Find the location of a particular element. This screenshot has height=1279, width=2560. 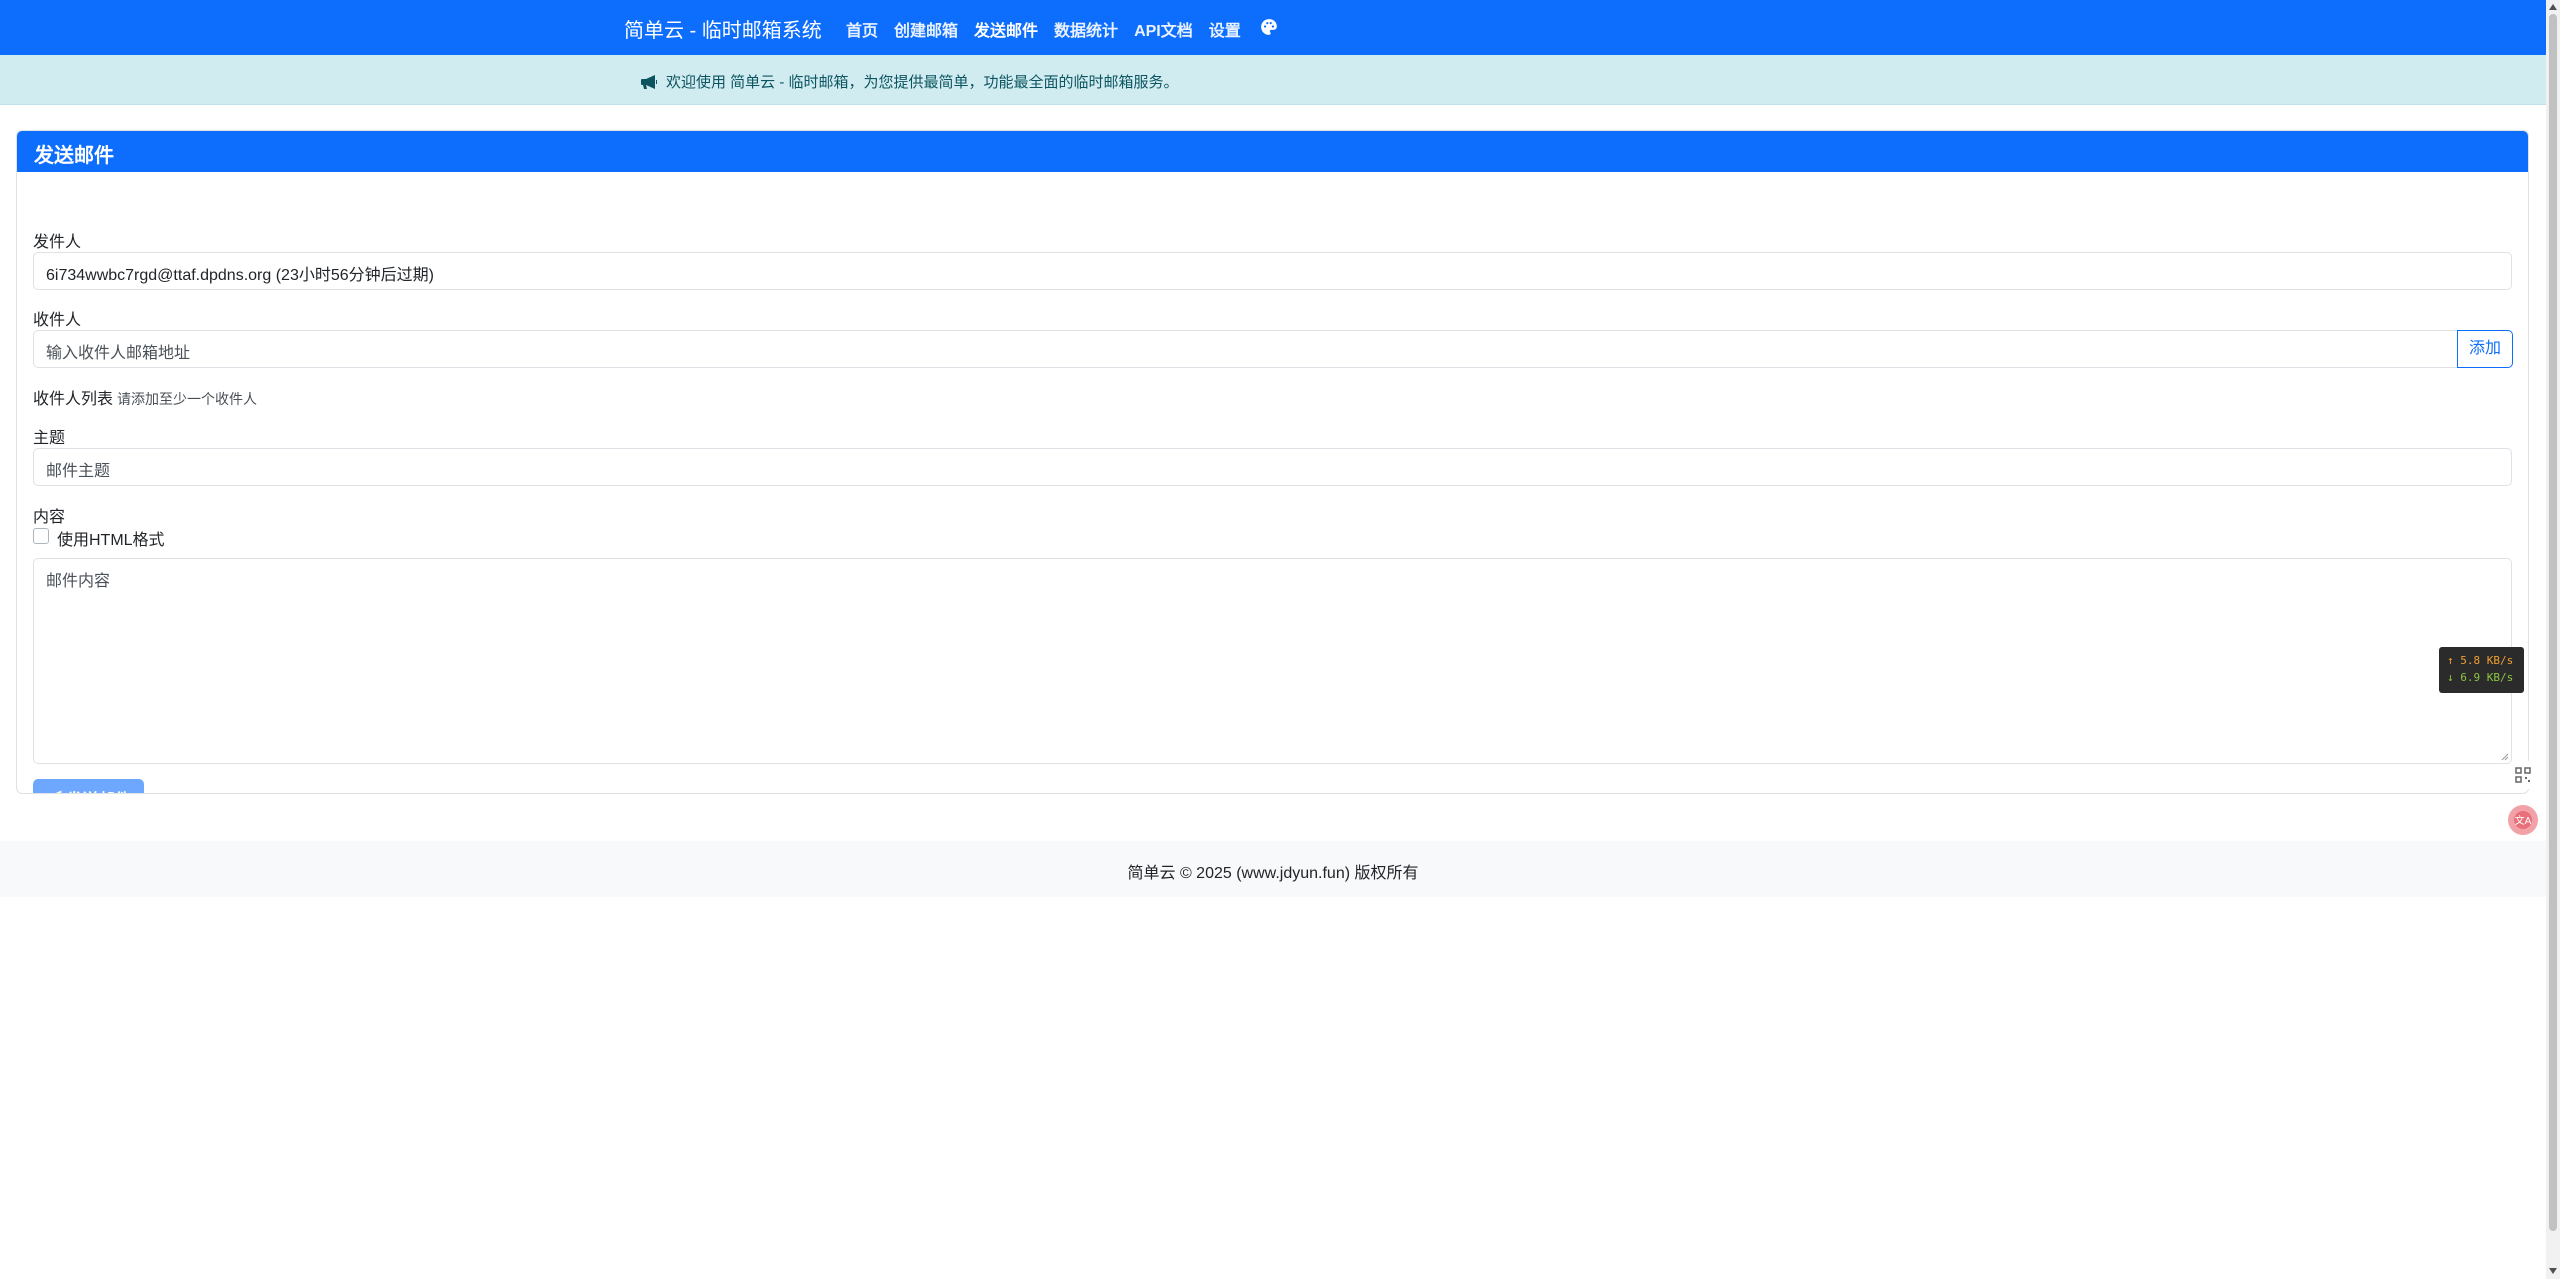

upload-speed: ↑ 5.8 KB/s is located at coordinates (2480, 660).